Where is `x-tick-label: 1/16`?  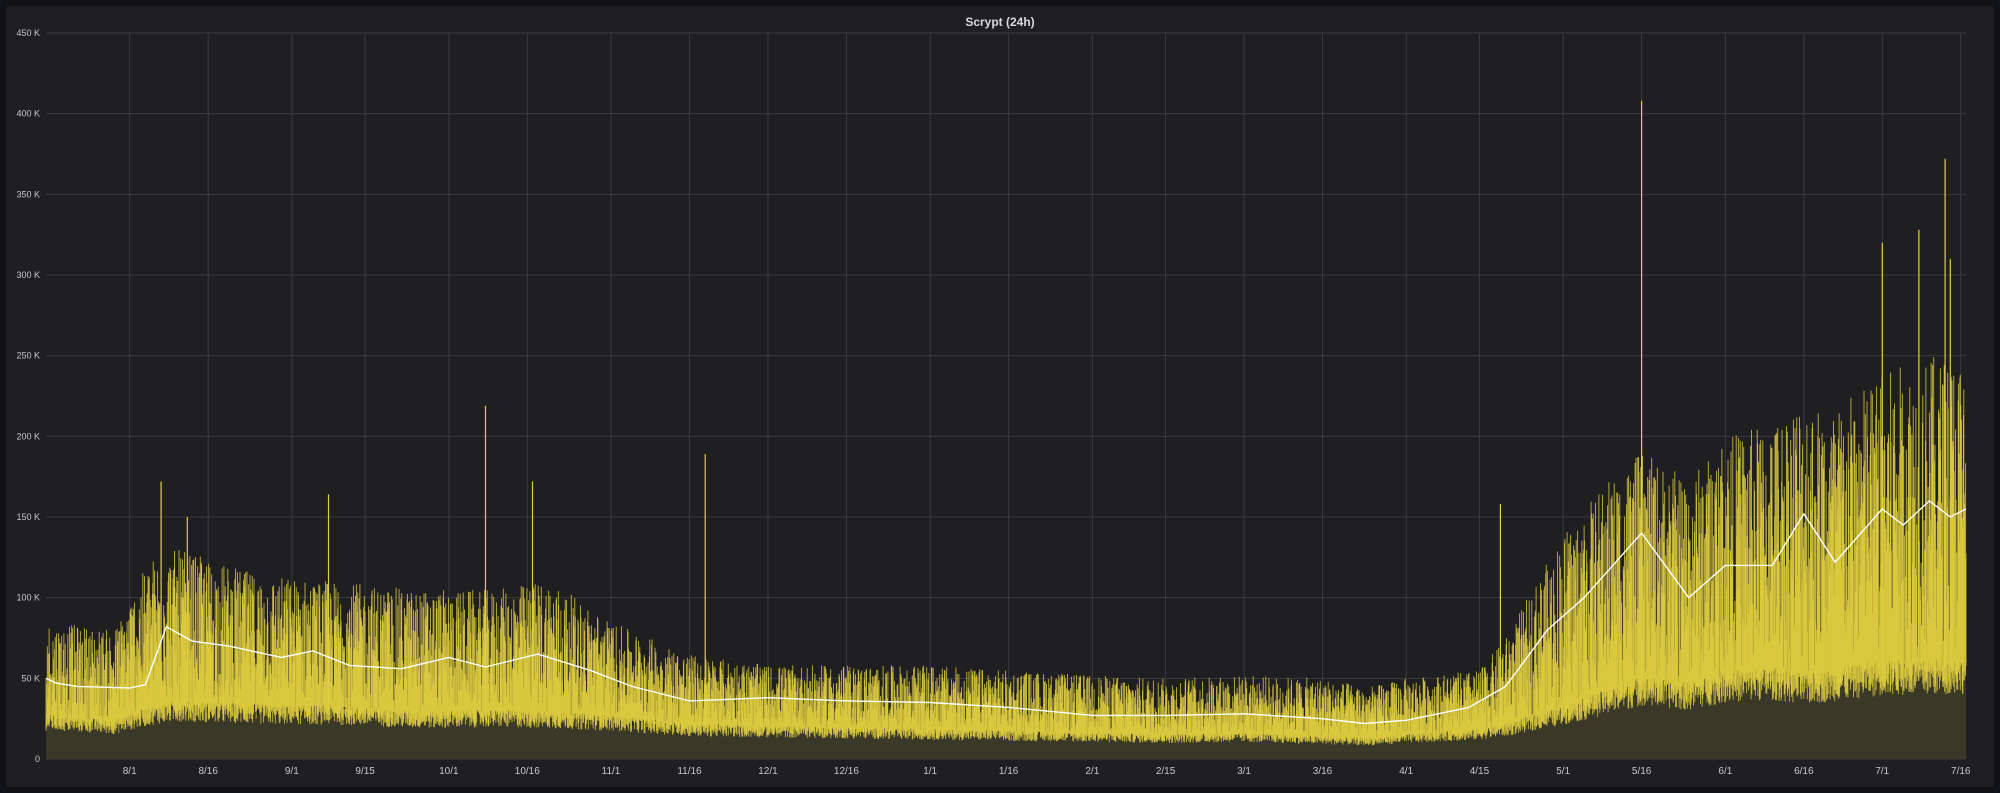 x-tick-label: 1/16 is located at coordinates (1009, 771).